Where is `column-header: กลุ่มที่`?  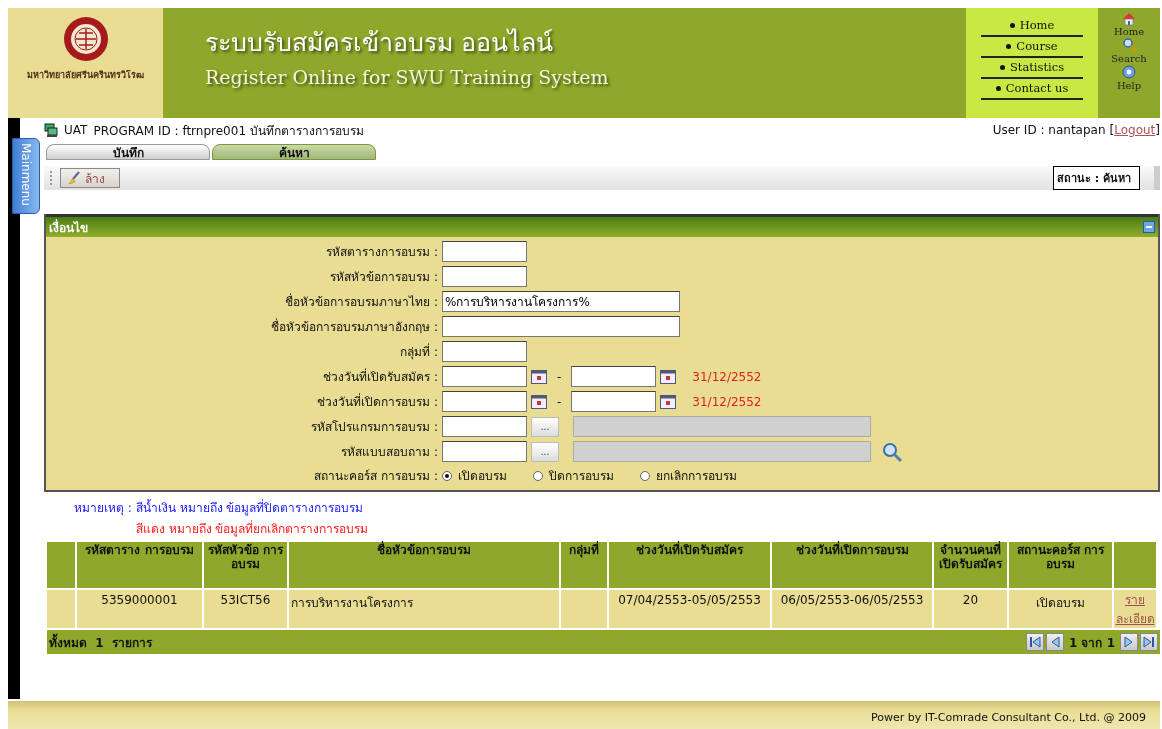 column-header: กลุ่มที่ is located at coordinates (584, 565).